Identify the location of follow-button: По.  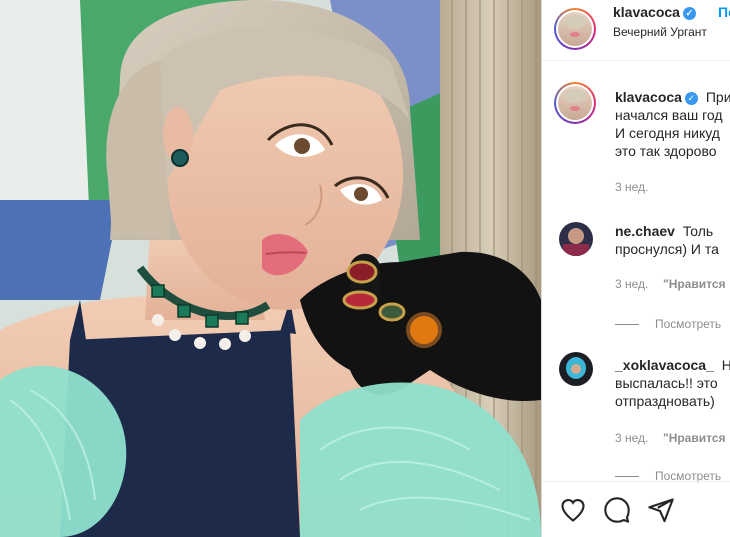
(724, 12).